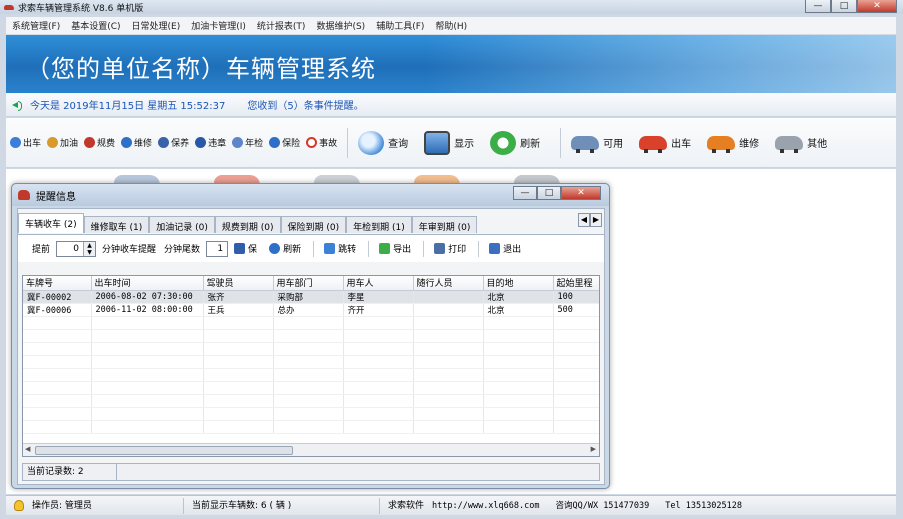 This screenshot has height=519, width=903. Describe the element at coordinates (41, 250) in the screenshot. I see `advance-label: 提前` at that location.